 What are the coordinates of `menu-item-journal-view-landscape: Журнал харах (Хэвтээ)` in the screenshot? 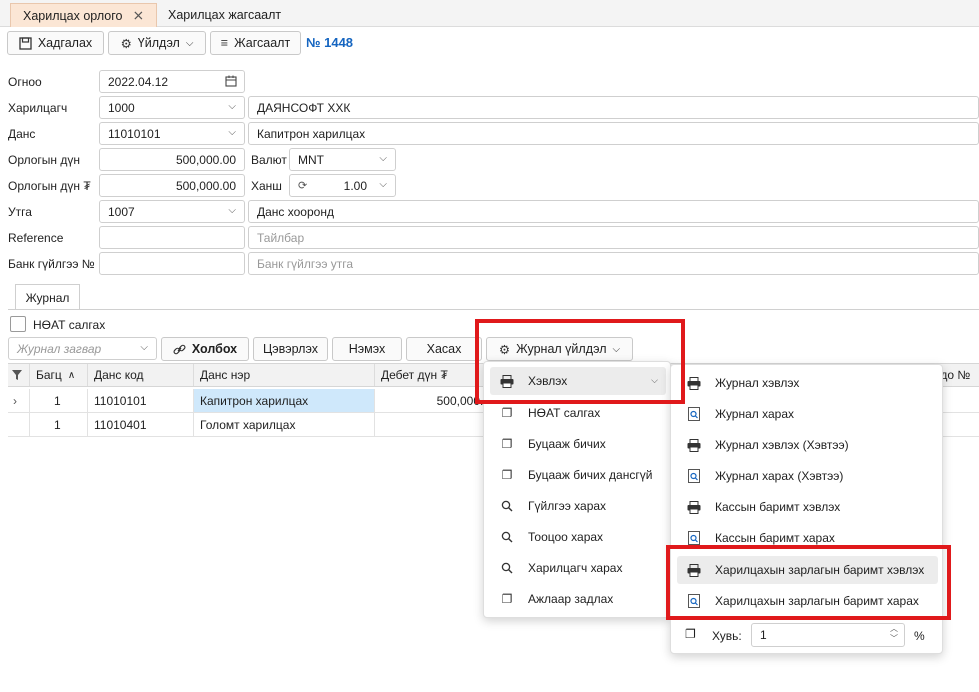 It's located at (807, 476).